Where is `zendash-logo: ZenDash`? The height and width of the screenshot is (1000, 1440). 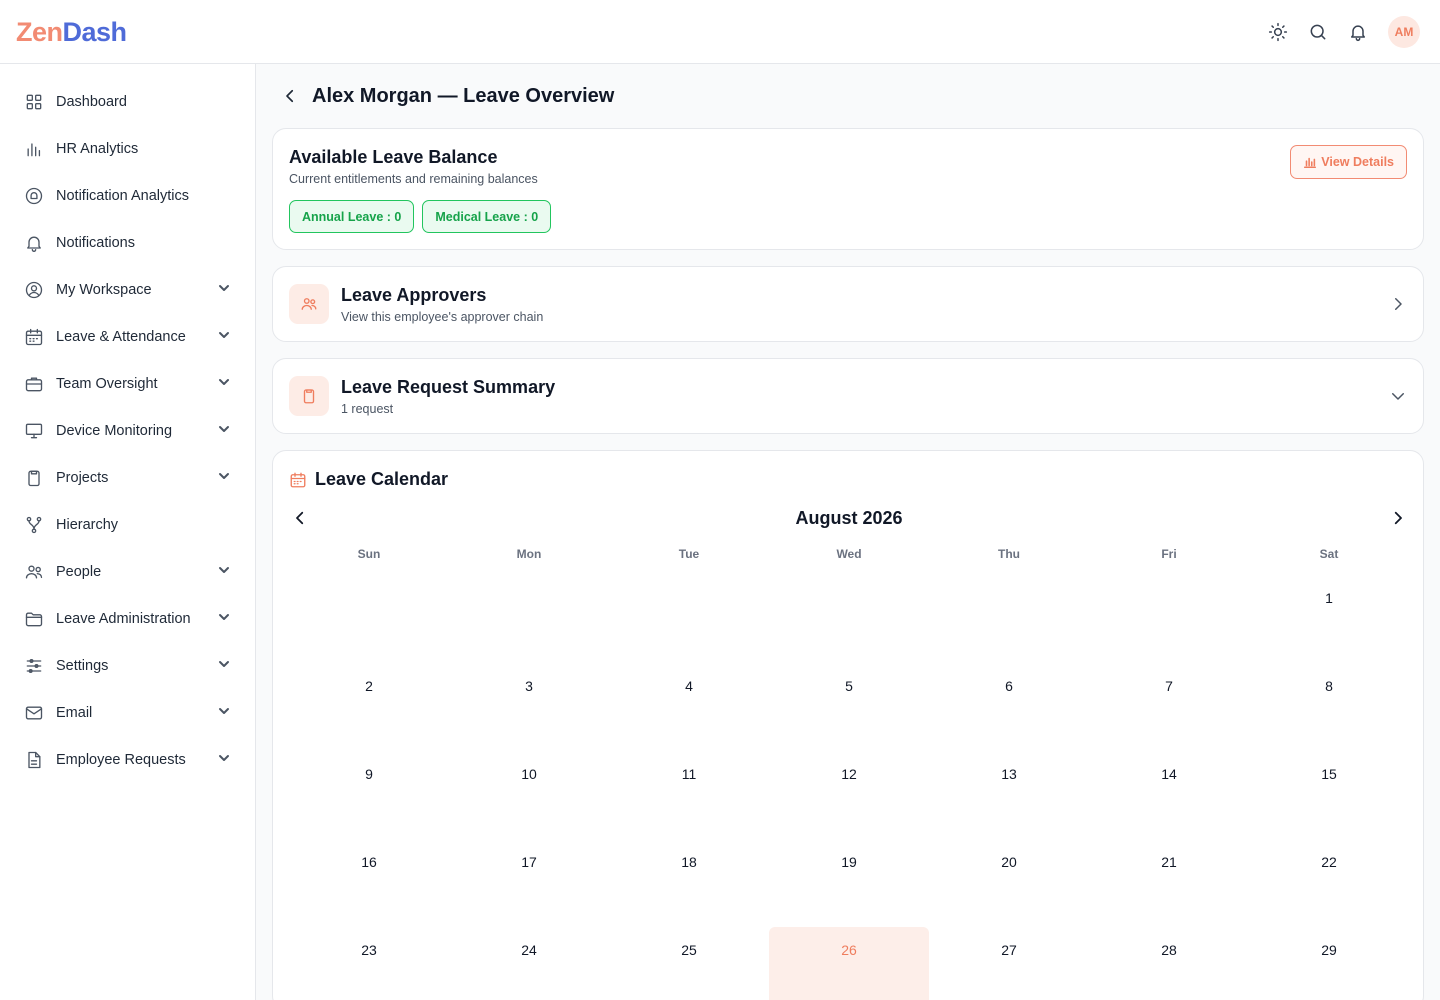
zendash-logo: ZenDash is located at coordinates (71, 32).